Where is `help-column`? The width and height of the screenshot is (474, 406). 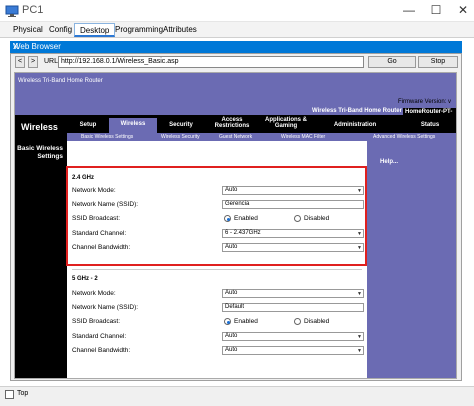
help-column is located at coordinates (411, 259).